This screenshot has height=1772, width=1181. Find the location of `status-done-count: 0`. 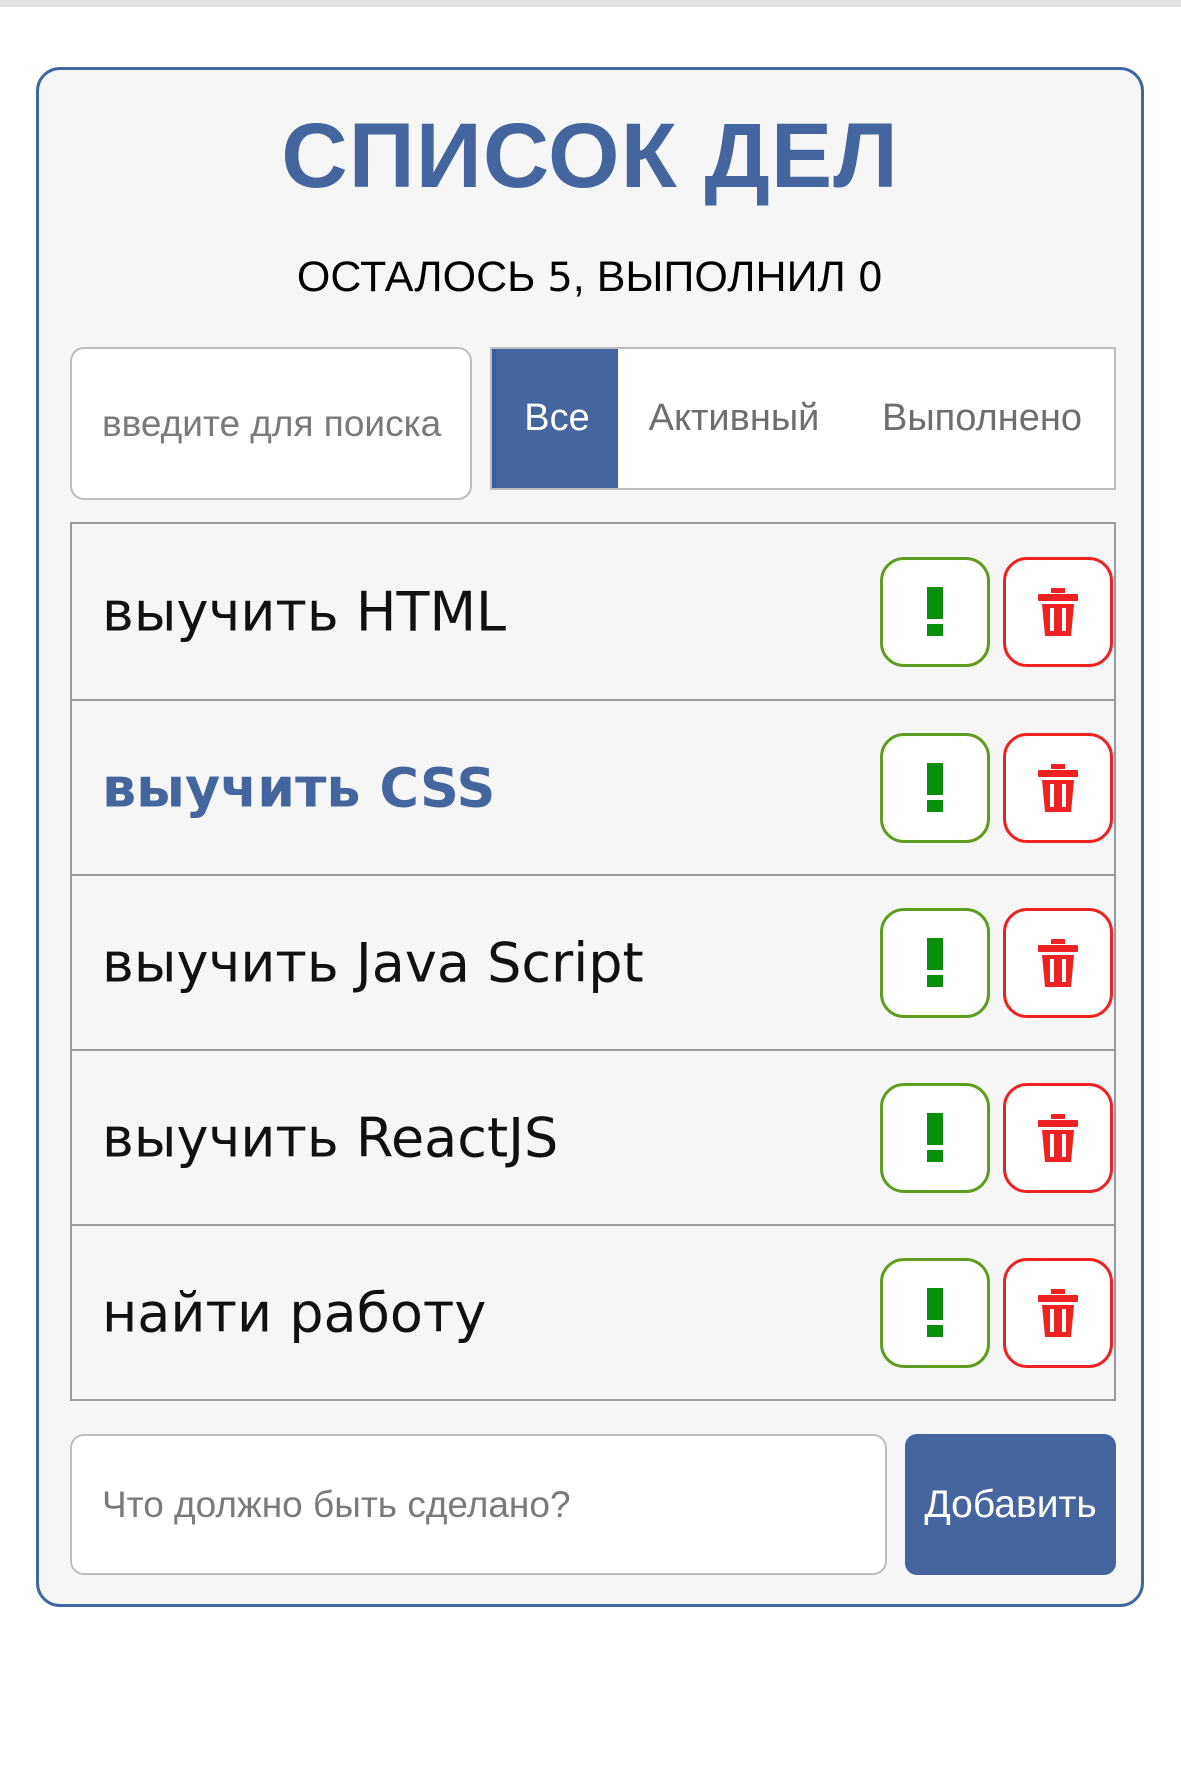

status-done-count: 0 is located at coordinates (870, 278).